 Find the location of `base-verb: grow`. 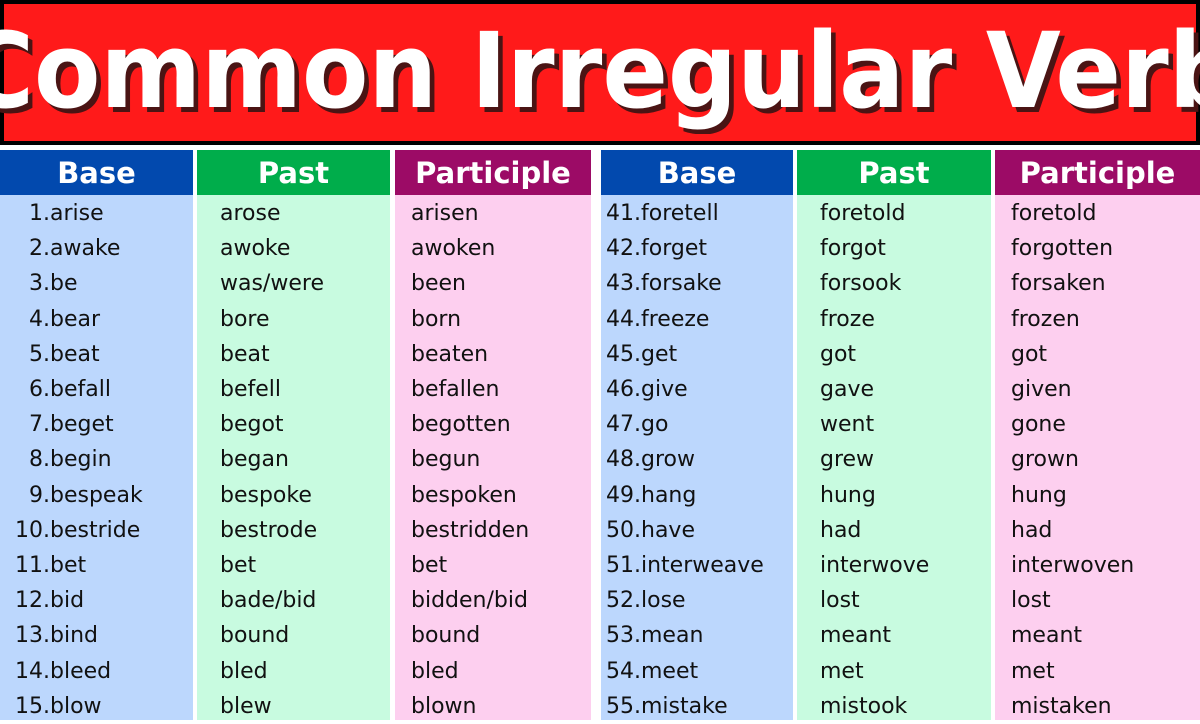

base-verb: grow is located at coordinates (668, 460).